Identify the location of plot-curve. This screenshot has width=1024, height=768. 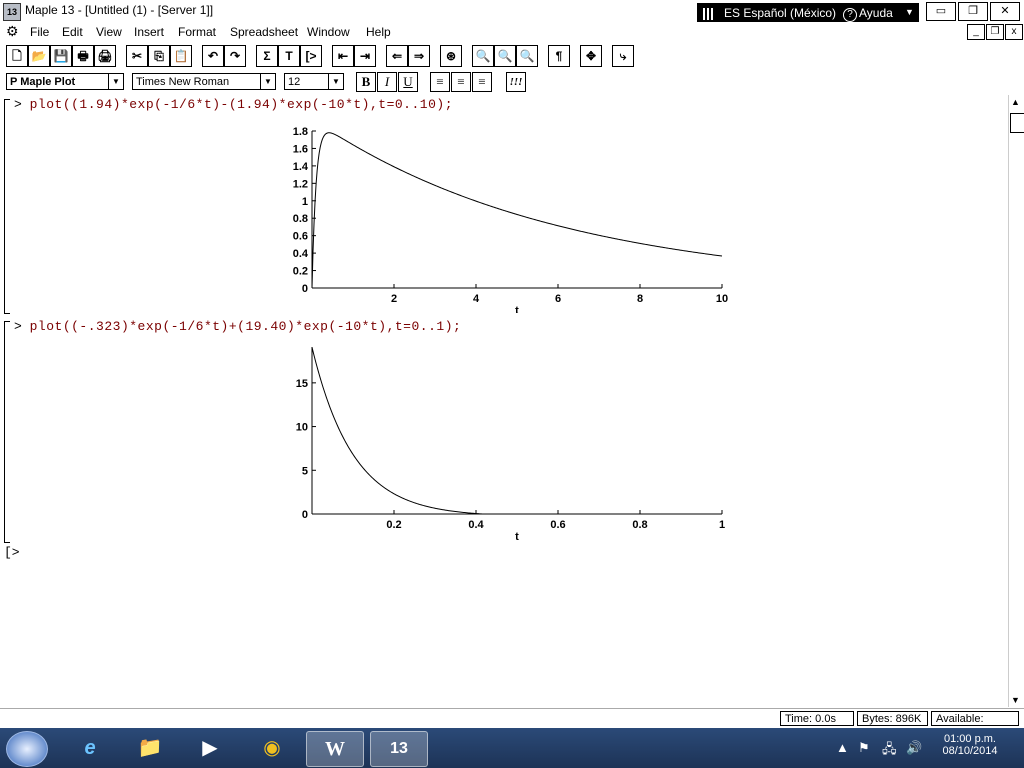
(517, 210).